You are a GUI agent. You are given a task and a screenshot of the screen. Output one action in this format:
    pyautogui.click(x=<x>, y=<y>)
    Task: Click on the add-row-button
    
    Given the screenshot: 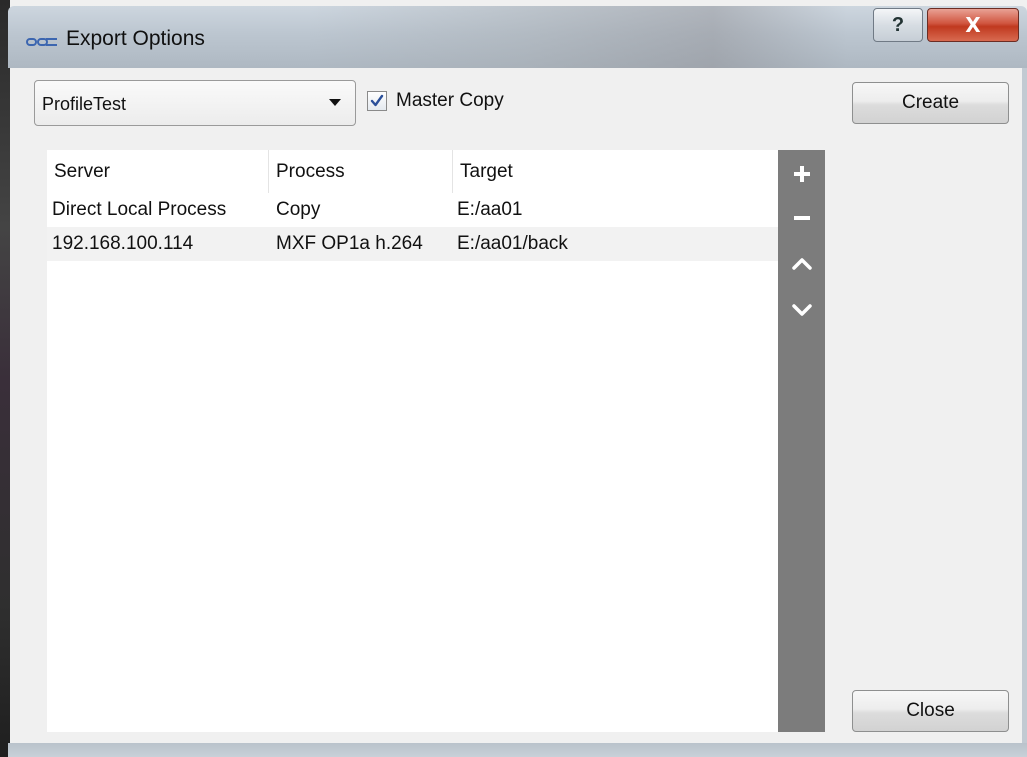 What is the action you would take?
    pyautogui.click(x=801, y=174)
    